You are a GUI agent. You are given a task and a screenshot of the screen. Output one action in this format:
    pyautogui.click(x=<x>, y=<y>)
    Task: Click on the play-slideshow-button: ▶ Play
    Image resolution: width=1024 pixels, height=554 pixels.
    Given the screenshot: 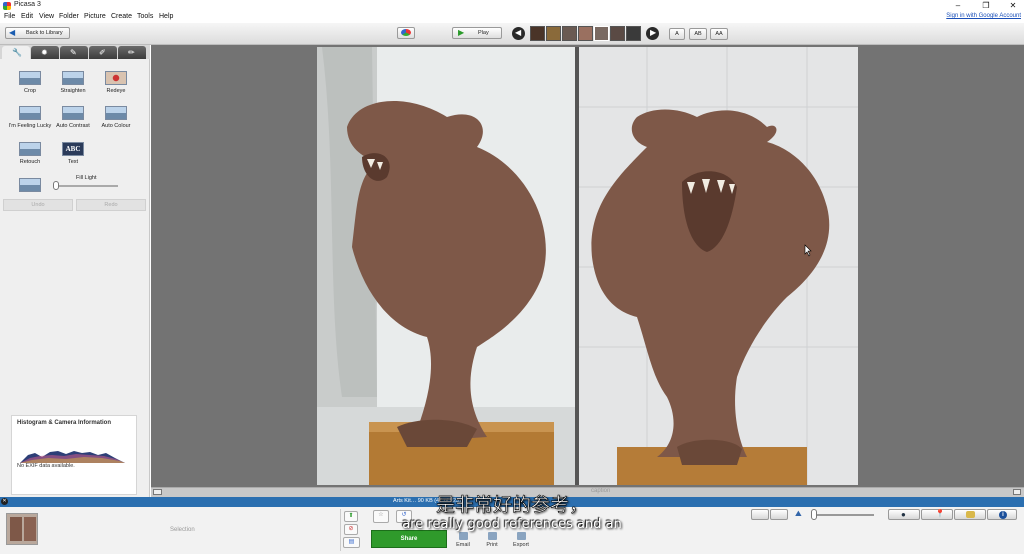 What is the action you would take?
    pyautogui.click(x=477, y=33)
    